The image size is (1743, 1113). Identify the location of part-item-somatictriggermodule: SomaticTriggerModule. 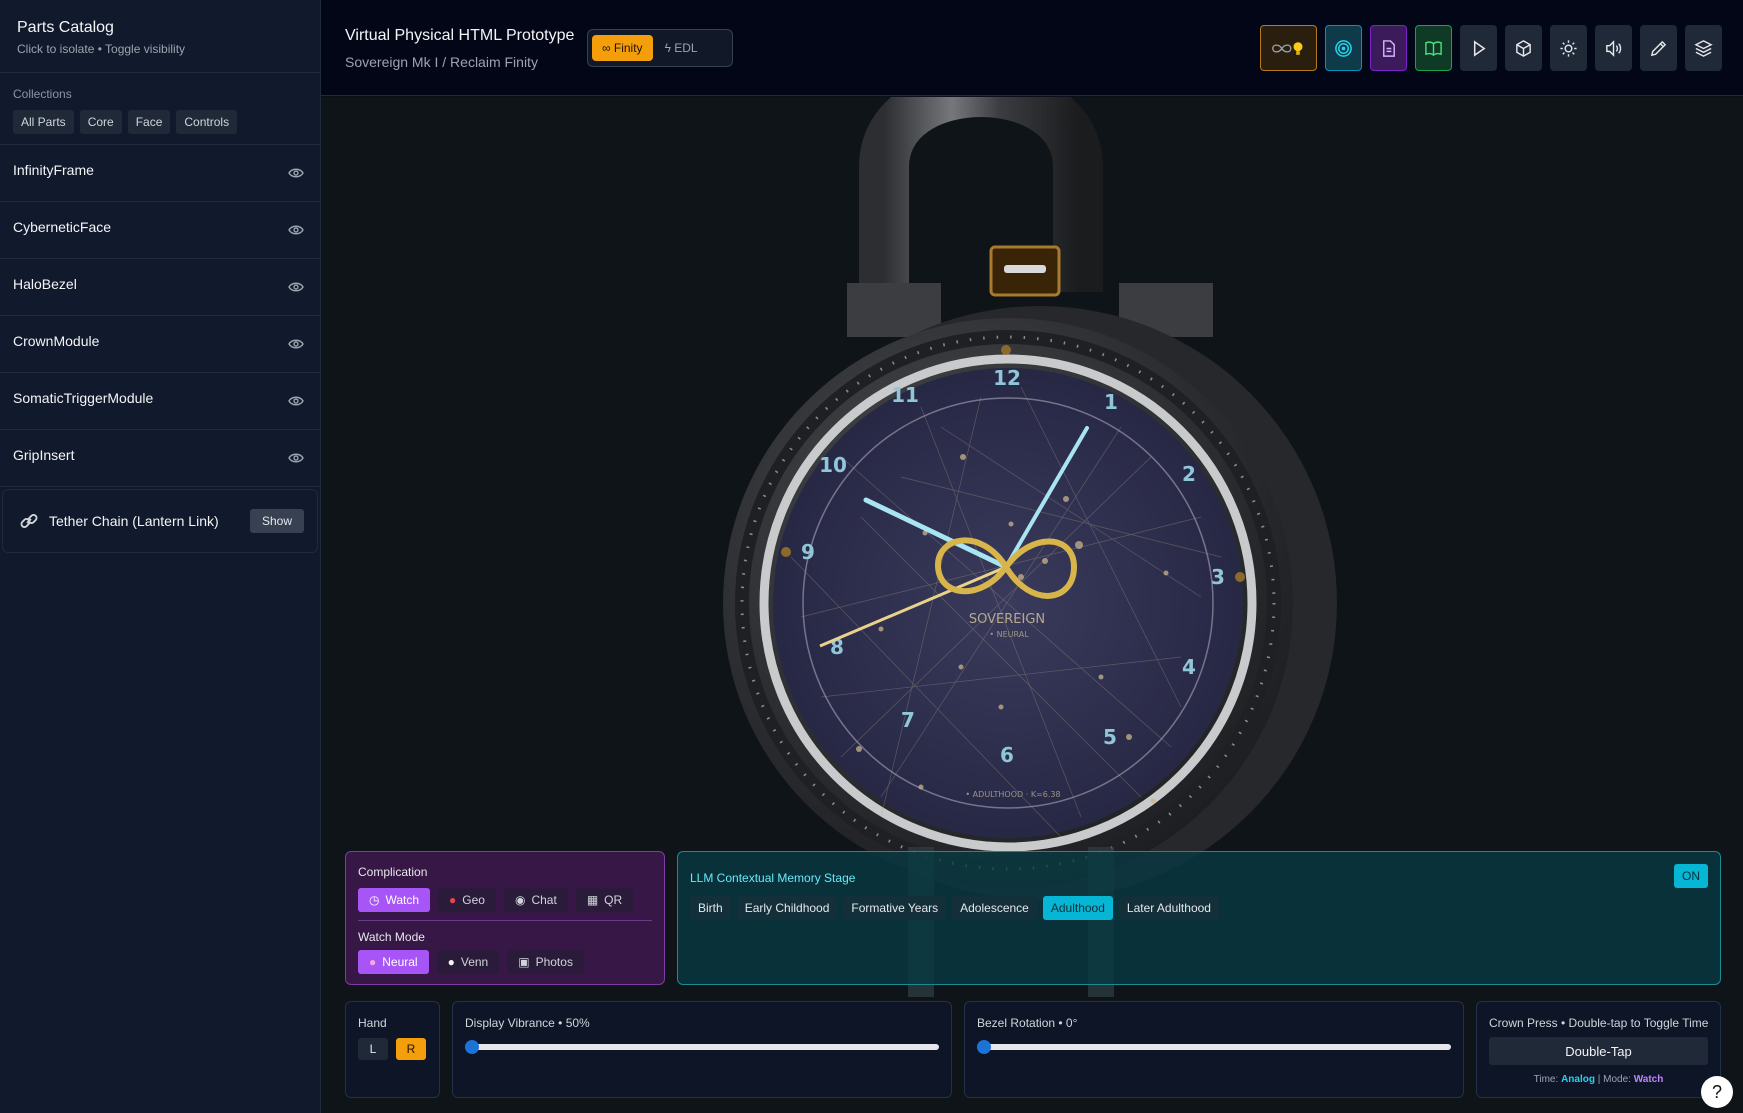
(160, 401).